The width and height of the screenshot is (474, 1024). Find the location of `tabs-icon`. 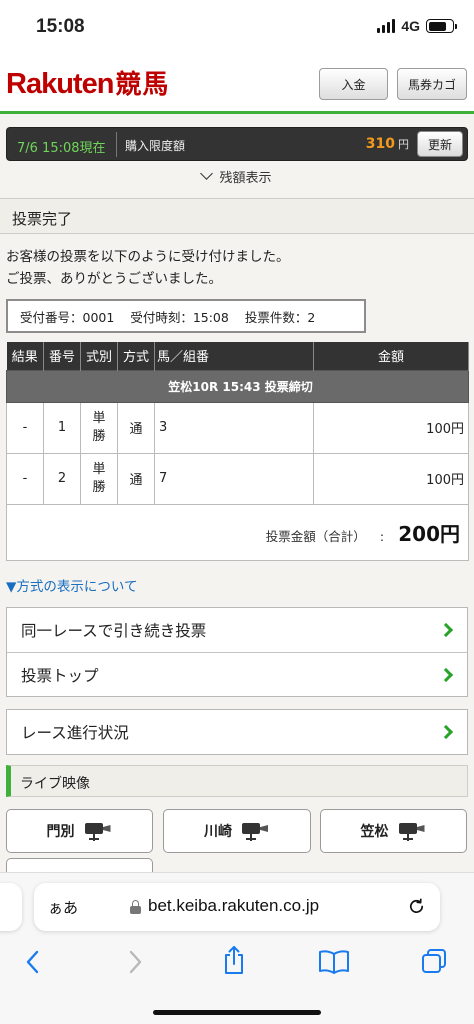

tabs-icon is located at coordinates (434, 961).